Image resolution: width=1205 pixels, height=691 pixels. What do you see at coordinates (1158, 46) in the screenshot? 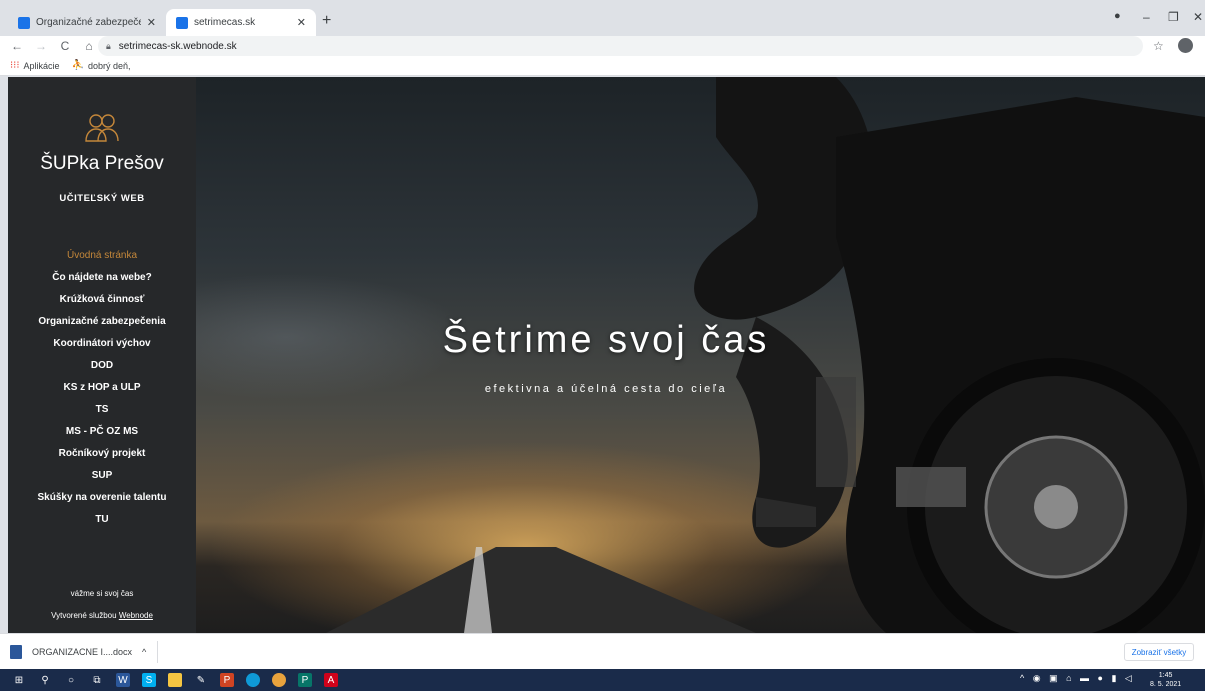
I see `bookmark-star-icon: ☆` at bounding box center [1158, 46].